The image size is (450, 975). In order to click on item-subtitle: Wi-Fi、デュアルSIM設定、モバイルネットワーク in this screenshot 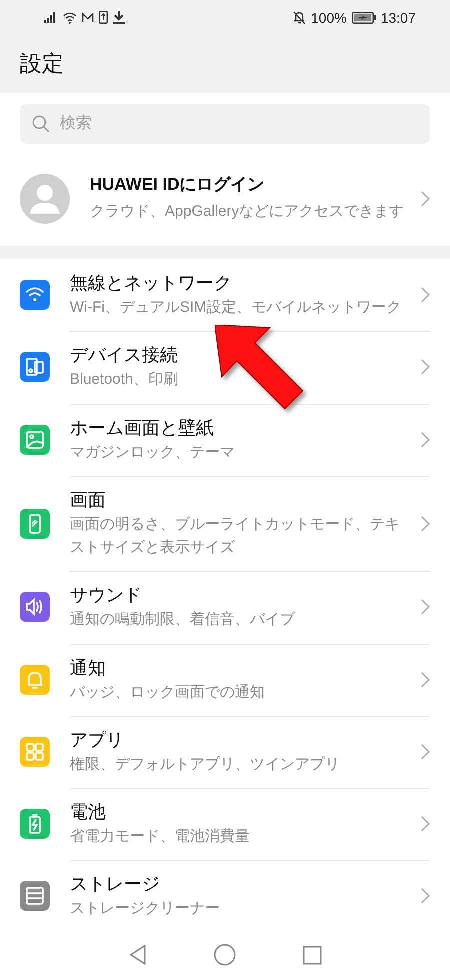, I will do `click(236, 308)`.